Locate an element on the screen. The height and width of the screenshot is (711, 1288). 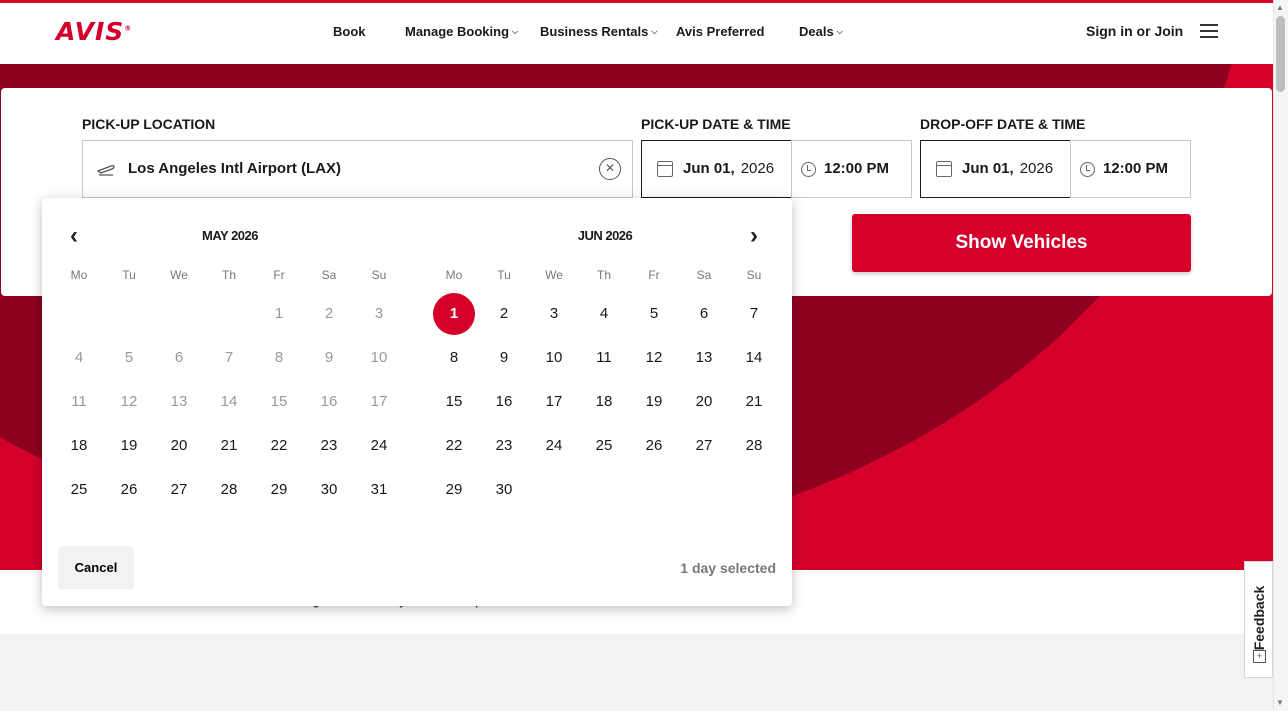
hamburger-menu-icon is located at coordinates (1209, 31).